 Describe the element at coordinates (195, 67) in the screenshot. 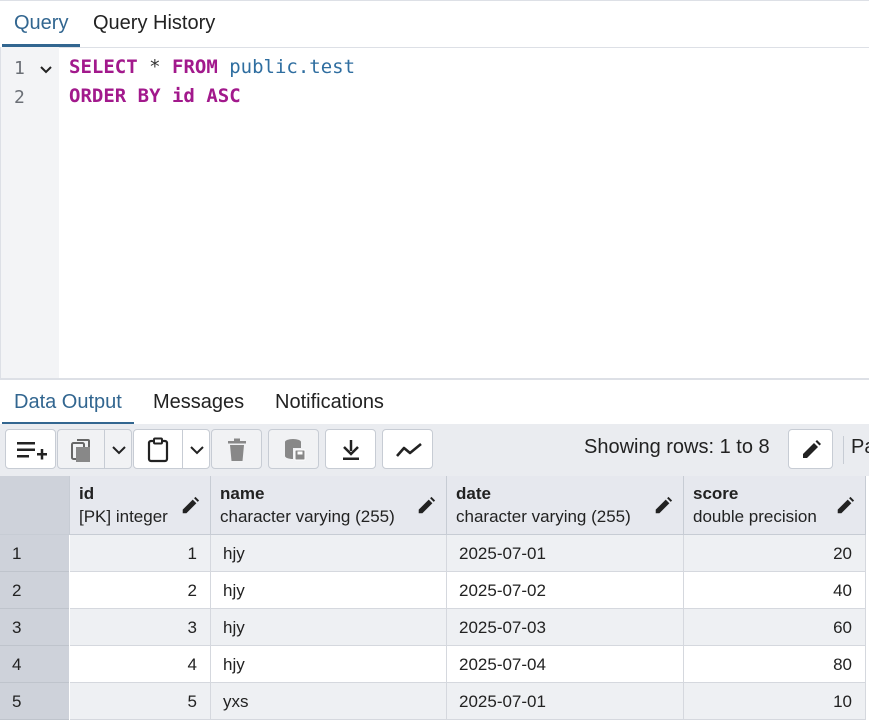

I see `keyword: FROM` at that location.